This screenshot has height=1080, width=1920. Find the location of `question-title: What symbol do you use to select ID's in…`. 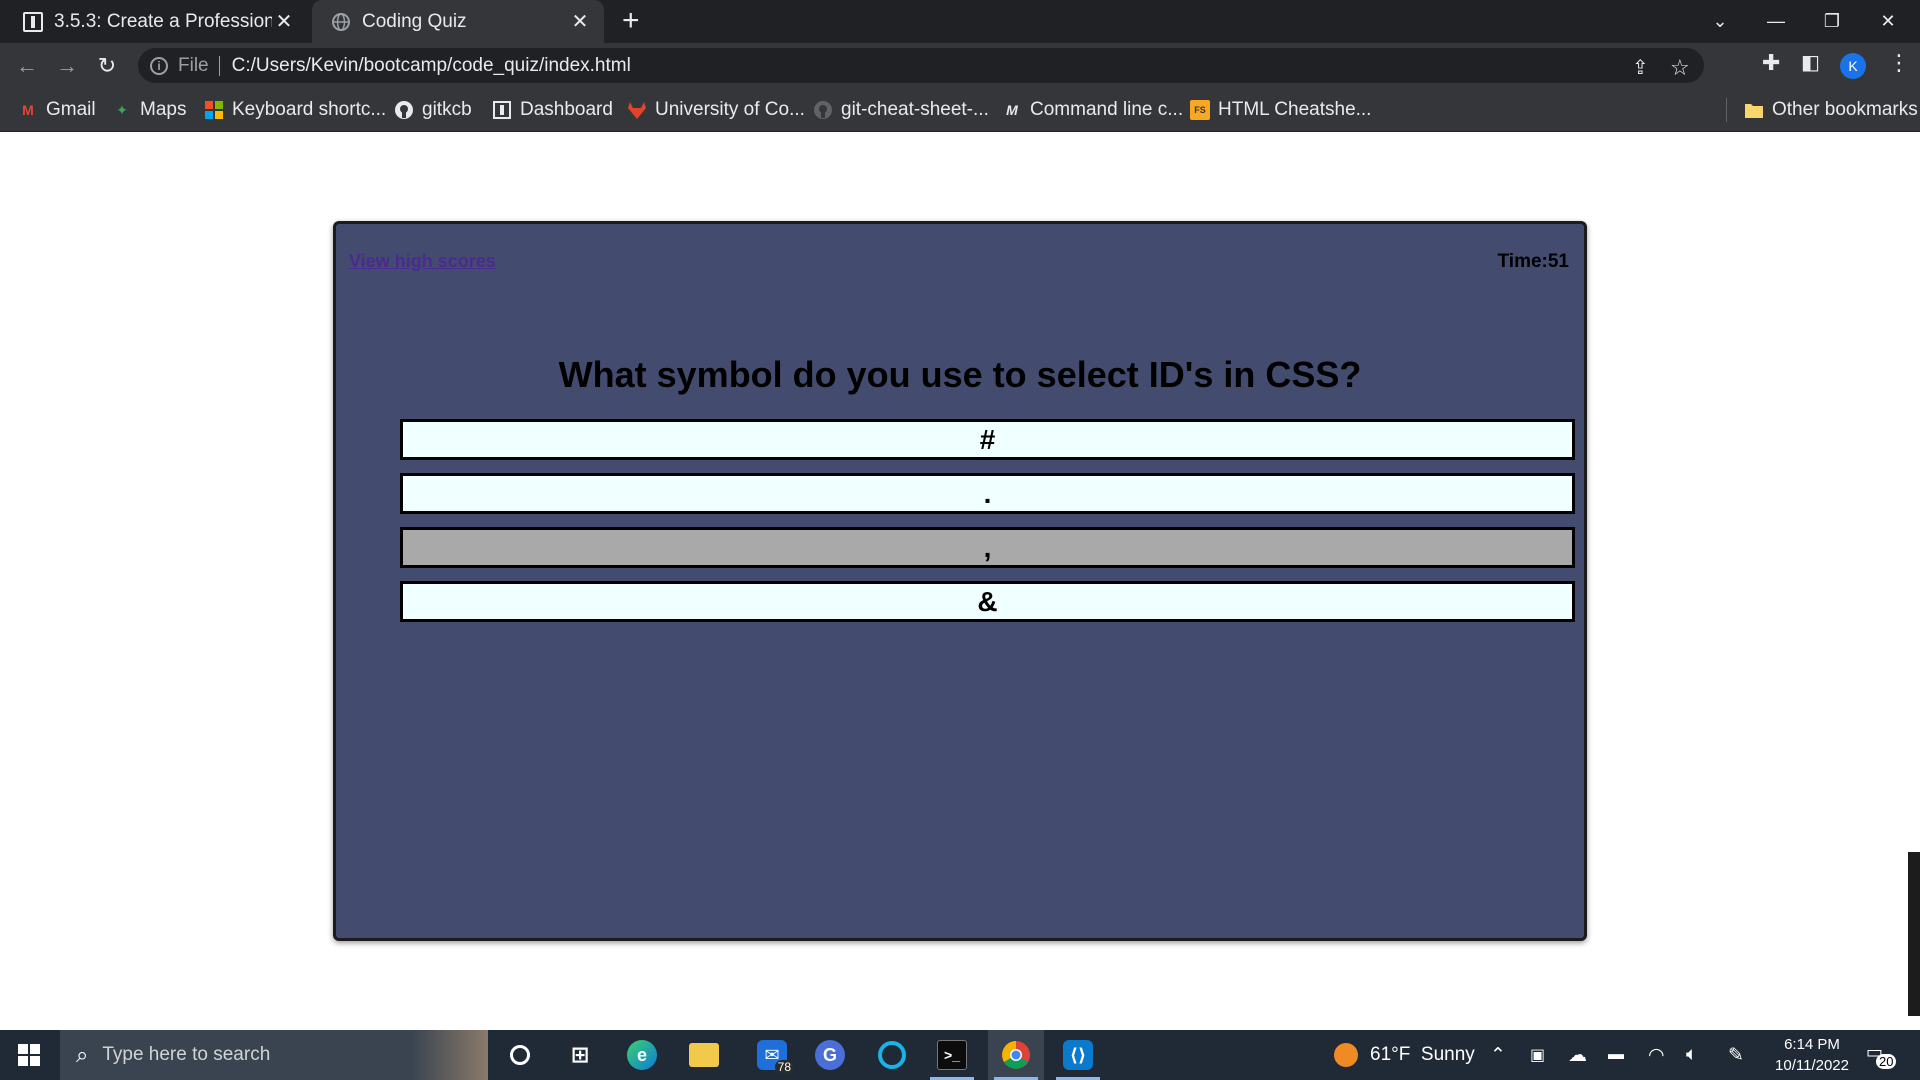

question-title: What symbol do you use to select ID's in… is located at coordinates (960, 374).